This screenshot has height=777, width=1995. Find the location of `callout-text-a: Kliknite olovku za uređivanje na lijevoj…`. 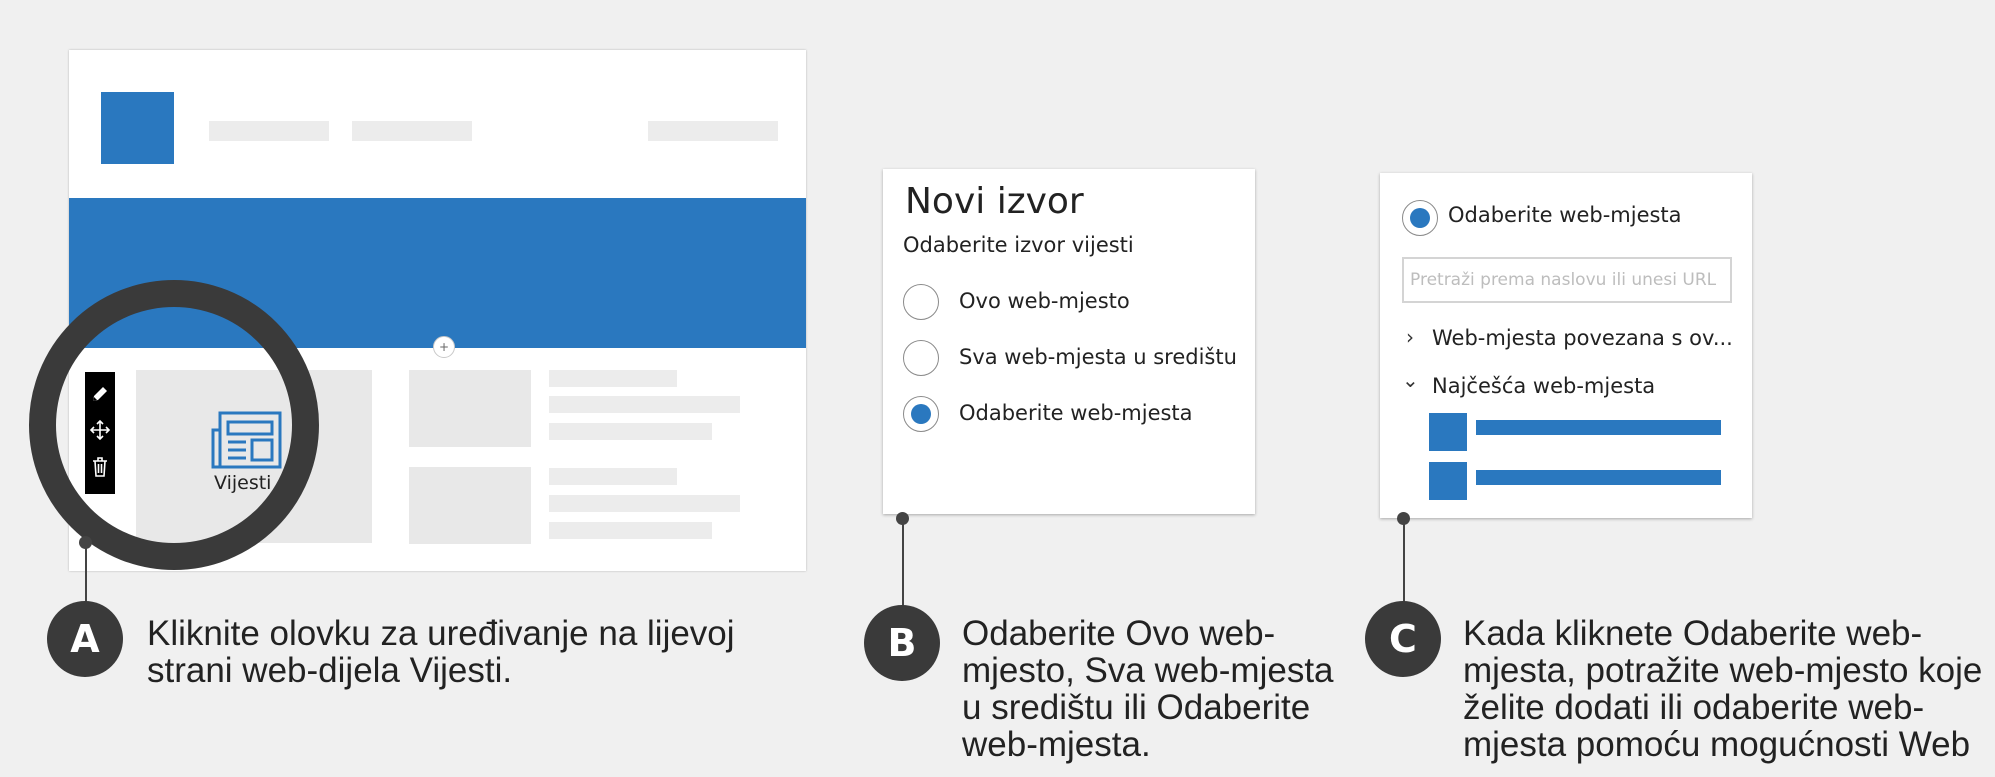

callout-text-a: Kliknite olovku za uređivanje na lijevoj… is located at coordinates (441, 652).